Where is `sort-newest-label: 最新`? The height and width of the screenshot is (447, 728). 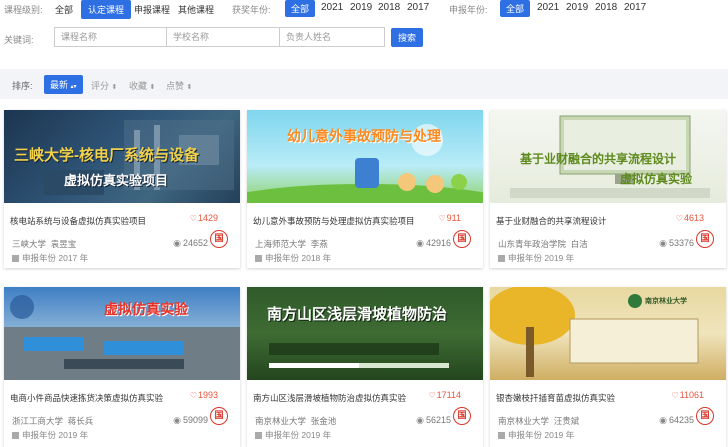
sort-newest-label: 最新 is located at coordinates (59, 85).